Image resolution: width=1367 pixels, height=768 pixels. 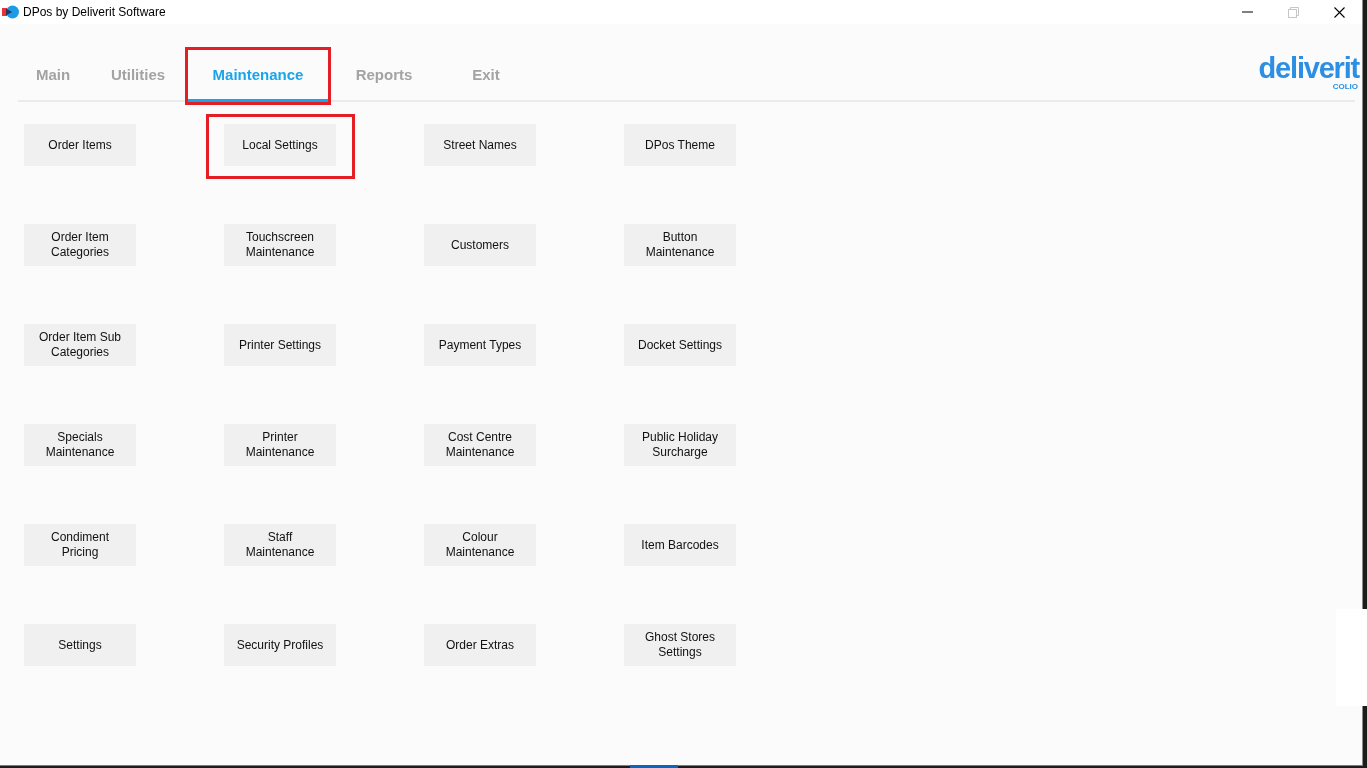 What do you see at coordinates (480, 545) in the screenshot?
I see `menu-button: Colour Maintenance` at bounding box center [480, 545].